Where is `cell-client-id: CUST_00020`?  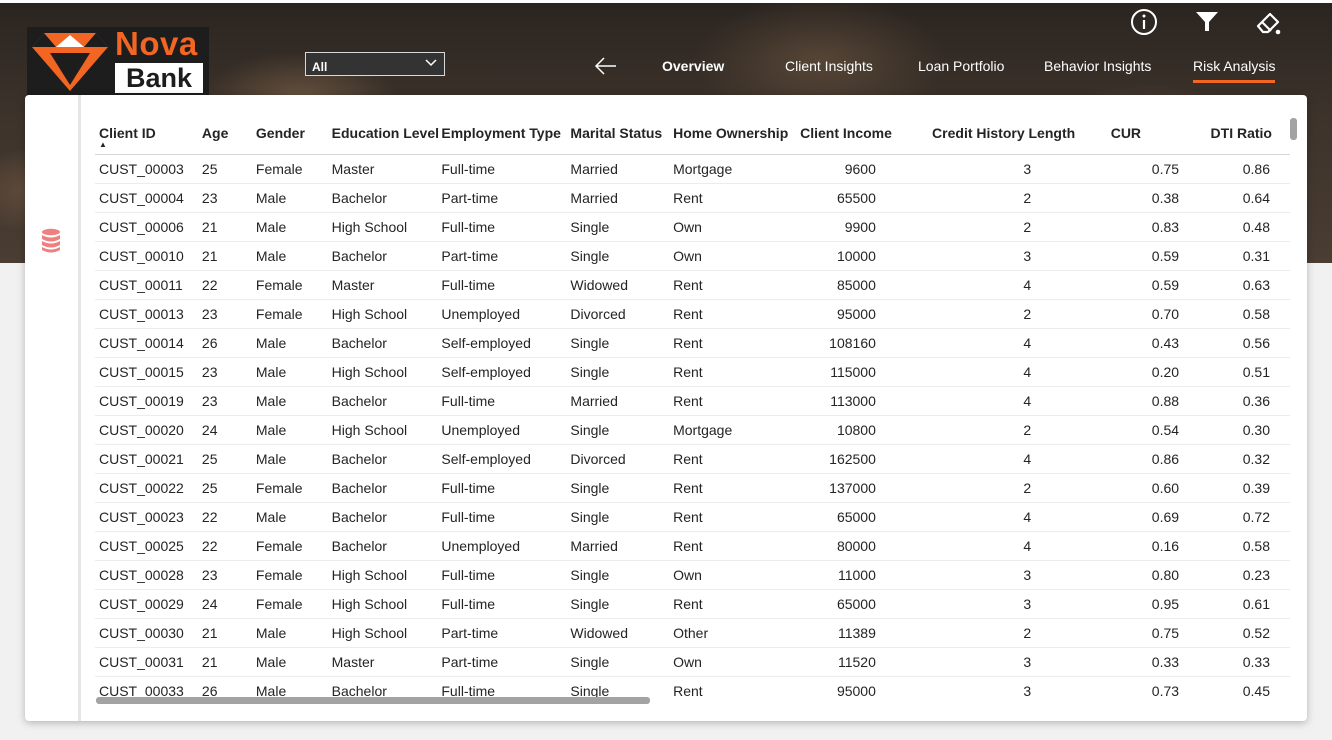
cell-client-id: CUST_00020 is located at coordinates (148, 430).